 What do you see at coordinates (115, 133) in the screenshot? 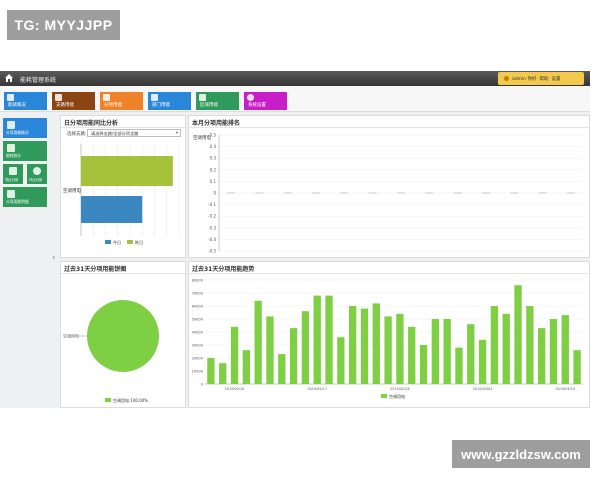
I see `branch-select-value: 请选择支路/全部分项支路` at bounding box center [115, 133].